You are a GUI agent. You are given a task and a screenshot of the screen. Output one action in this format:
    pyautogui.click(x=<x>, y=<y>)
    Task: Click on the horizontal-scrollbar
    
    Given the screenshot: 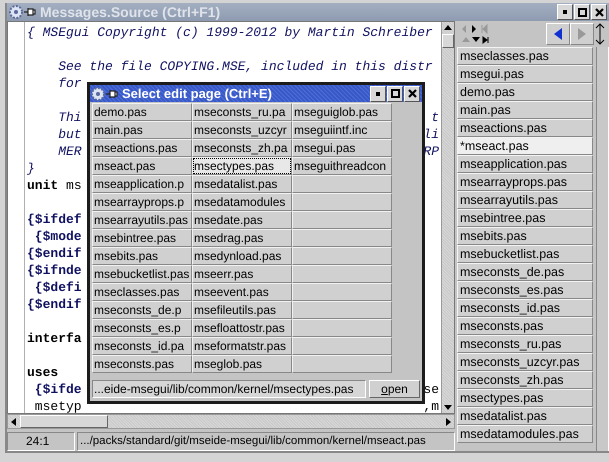 What is the action you would take?
    pyautogui.click(x=231, y=421)
    